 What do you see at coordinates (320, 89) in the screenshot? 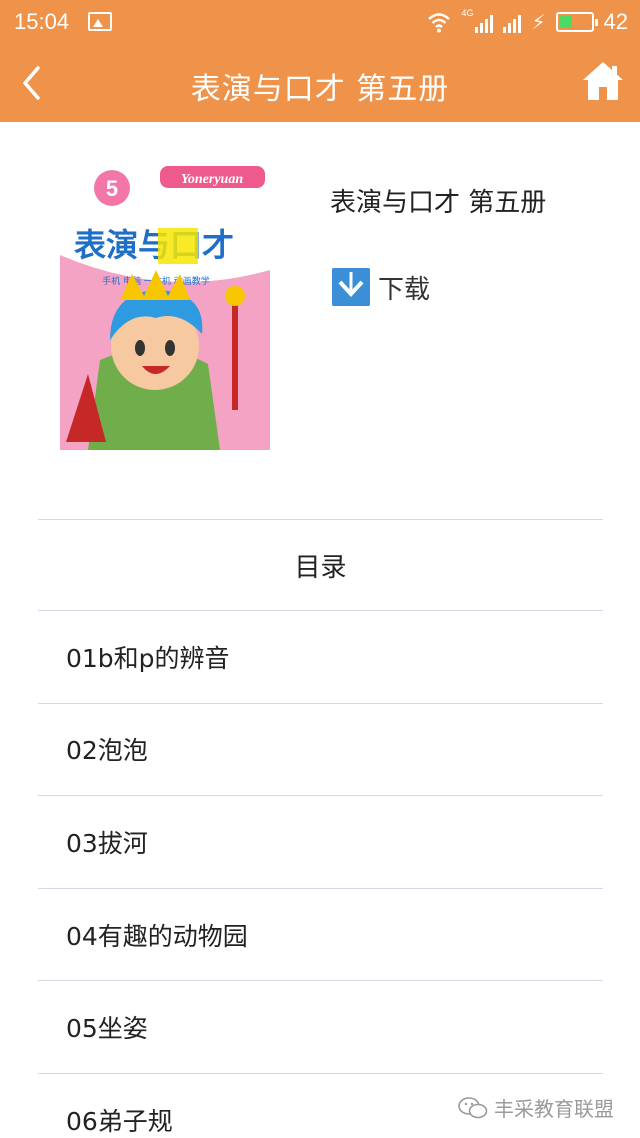
I see `page-title: 表演与口才 第五册` at bounding box center [320, 89].